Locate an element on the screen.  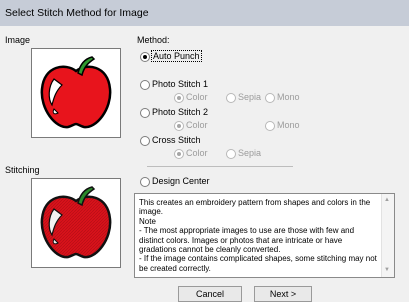
source-image-preview is located at coordinates (76, 93).